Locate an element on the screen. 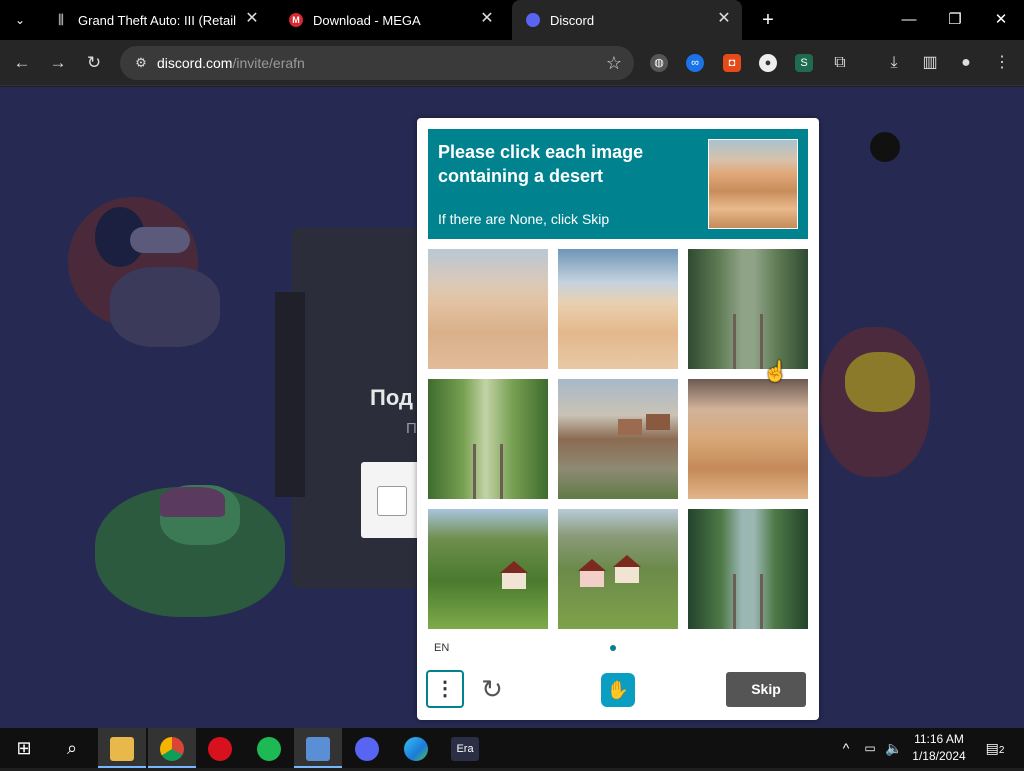 The image size is (1024, 771). address-bar: ⚙ discord.com/invite/erafn ☆ is located at coordinates (377, 63).